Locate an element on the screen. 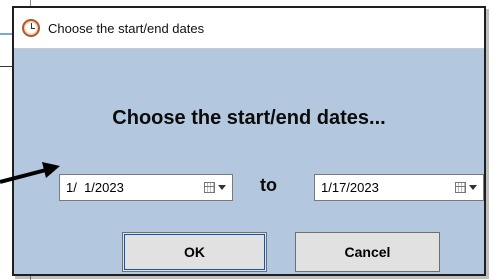 The image size is (492, 280). end-date-dropdown-button is located at coordinates (466, 187).